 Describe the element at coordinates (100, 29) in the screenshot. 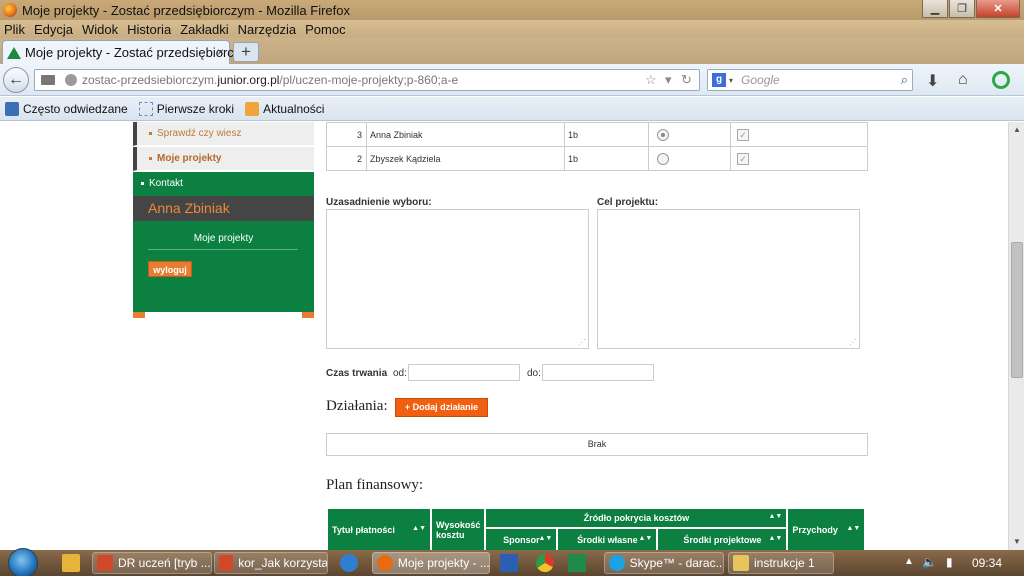

I see `menu-view: Widok` at that location.